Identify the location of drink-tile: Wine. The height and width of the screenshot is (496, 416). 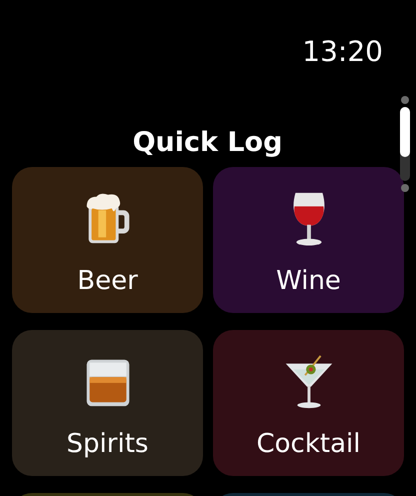
(308, 240).